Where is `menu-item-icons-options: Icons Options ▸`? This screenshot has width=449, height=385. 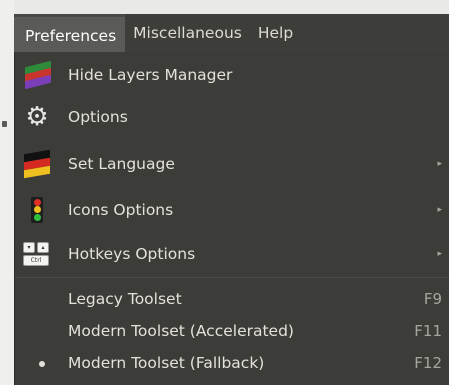
menu-item-icons-options: Icons Options ▸ is located at coordinates (232, 210).